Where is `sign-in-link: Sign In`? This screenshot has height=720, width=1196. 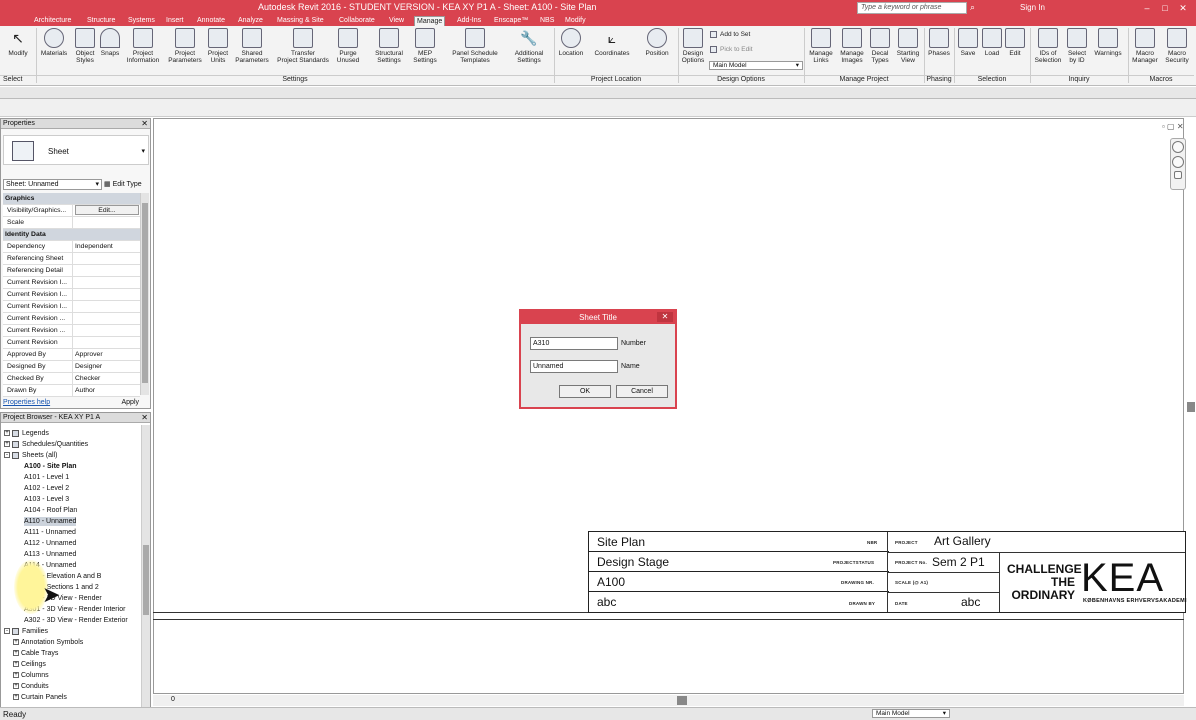
sign-in-link: Sign In is located at coordinates (1032, 7).